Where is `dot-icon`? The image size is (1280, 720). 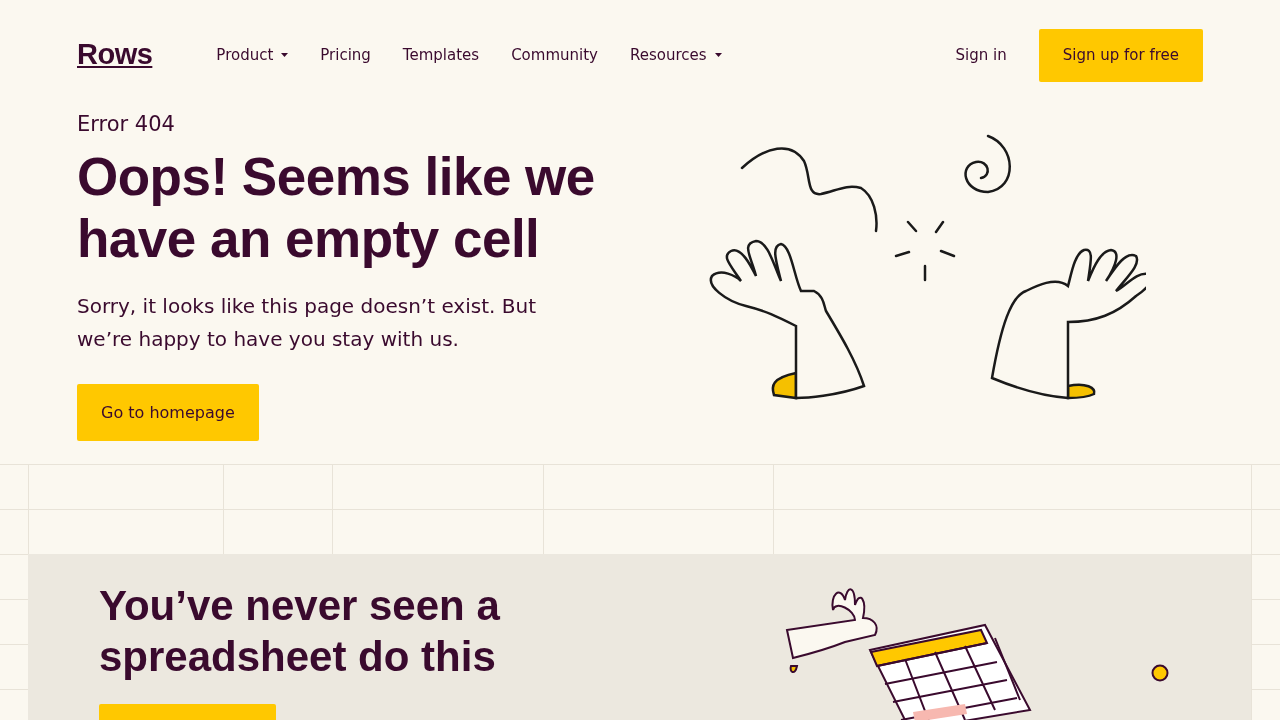
dot-icon is located at coordinates (1160, 673).